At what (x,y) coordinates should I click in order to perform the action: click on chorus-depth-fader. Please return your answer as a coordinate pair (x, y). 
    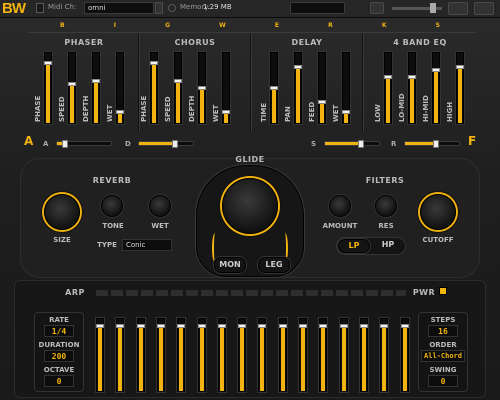
    Looking at the image, I should click on (202, 88).